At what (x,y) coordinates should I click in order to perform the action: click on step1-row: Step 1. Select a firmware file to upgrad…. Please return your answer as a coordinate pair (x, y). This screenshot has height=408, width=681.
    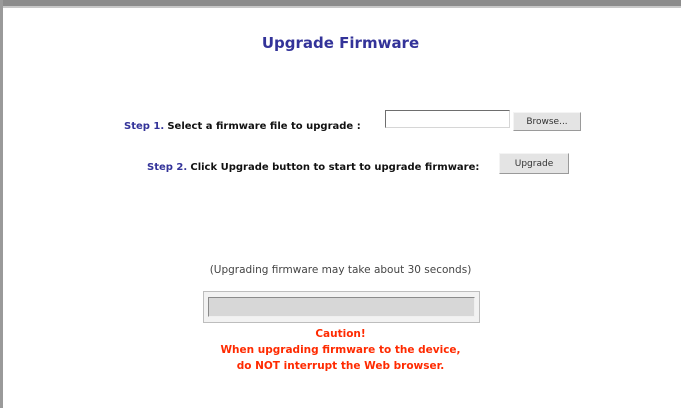
    Looking at the image, I should click on (242, 126).